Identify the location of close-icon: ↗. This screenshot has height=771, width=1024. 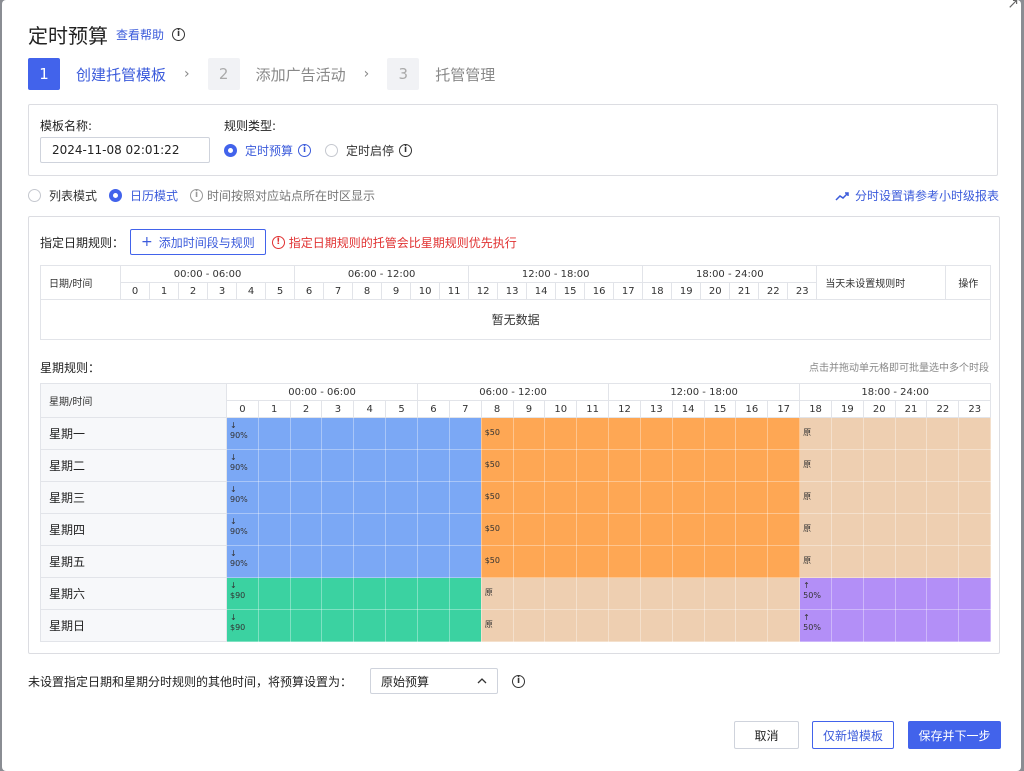
(1013, 6).